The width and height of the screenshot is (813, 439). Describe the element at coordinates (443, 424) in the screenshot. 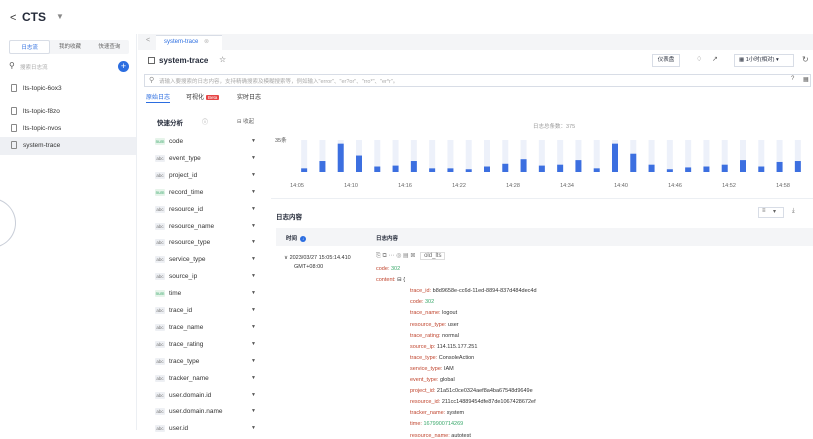

I see `log-value: 1679900714269` at that location.